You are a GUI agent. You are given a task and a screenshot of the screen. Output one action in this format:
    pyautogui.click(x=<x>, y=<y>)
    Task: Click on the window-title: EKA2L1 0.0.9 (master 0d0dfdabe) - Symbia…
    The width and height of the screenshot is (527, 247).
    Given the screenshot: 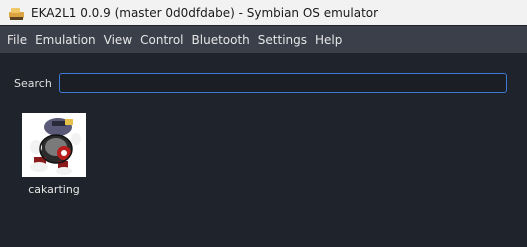 What is the action you would take?
    pyautogui.click(x=205, y=12)
    